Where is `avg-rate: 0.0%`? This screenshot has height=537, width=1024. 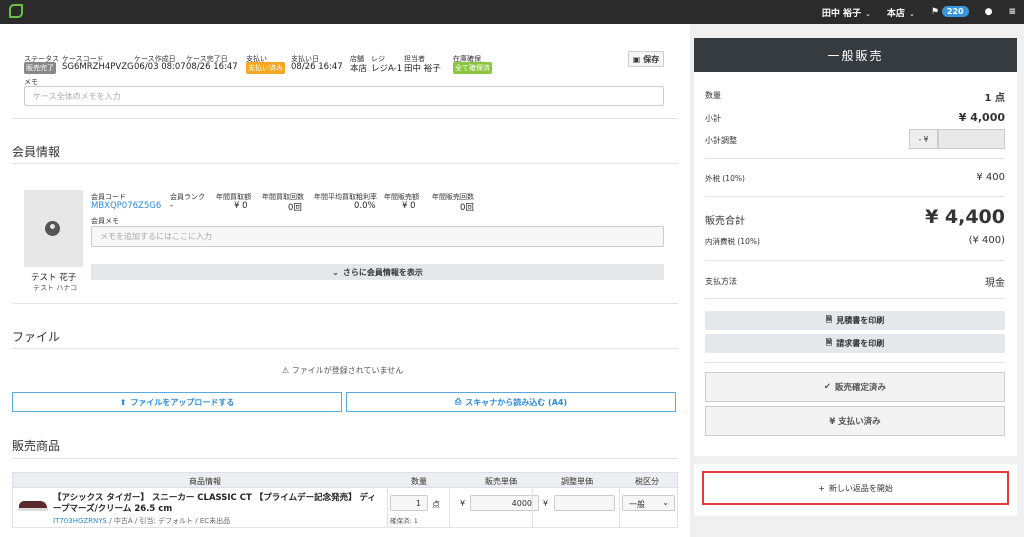 avg-rate: 0.0% is located at coordinates (365, 206).